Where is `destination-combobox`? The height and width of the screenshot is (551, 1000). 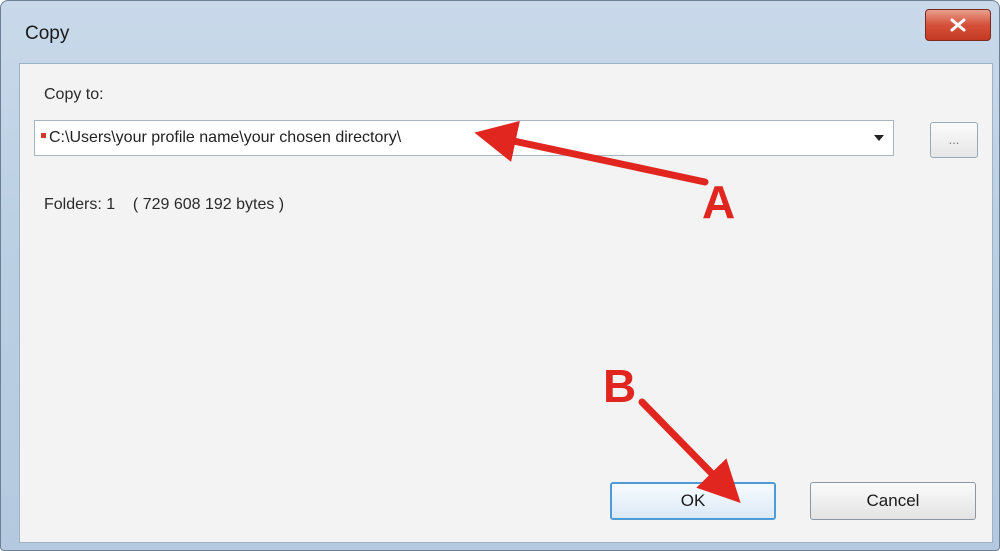
destination-combobox is located at coordinates (464, 138).